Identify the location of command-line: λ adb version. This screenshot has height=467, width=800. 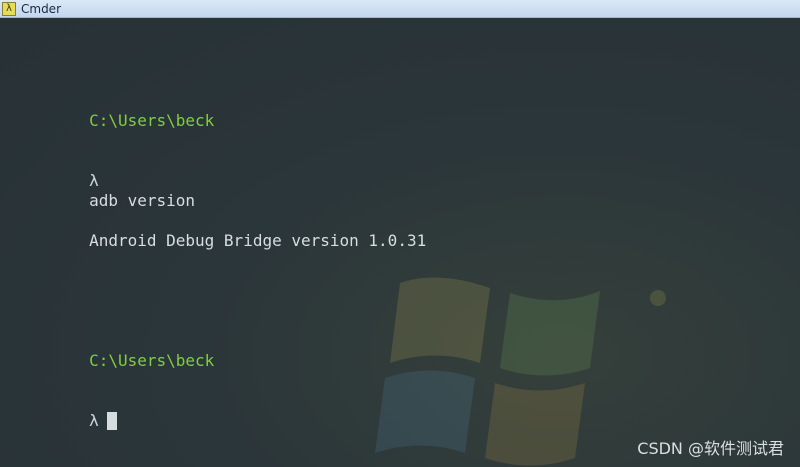
(219, 180).